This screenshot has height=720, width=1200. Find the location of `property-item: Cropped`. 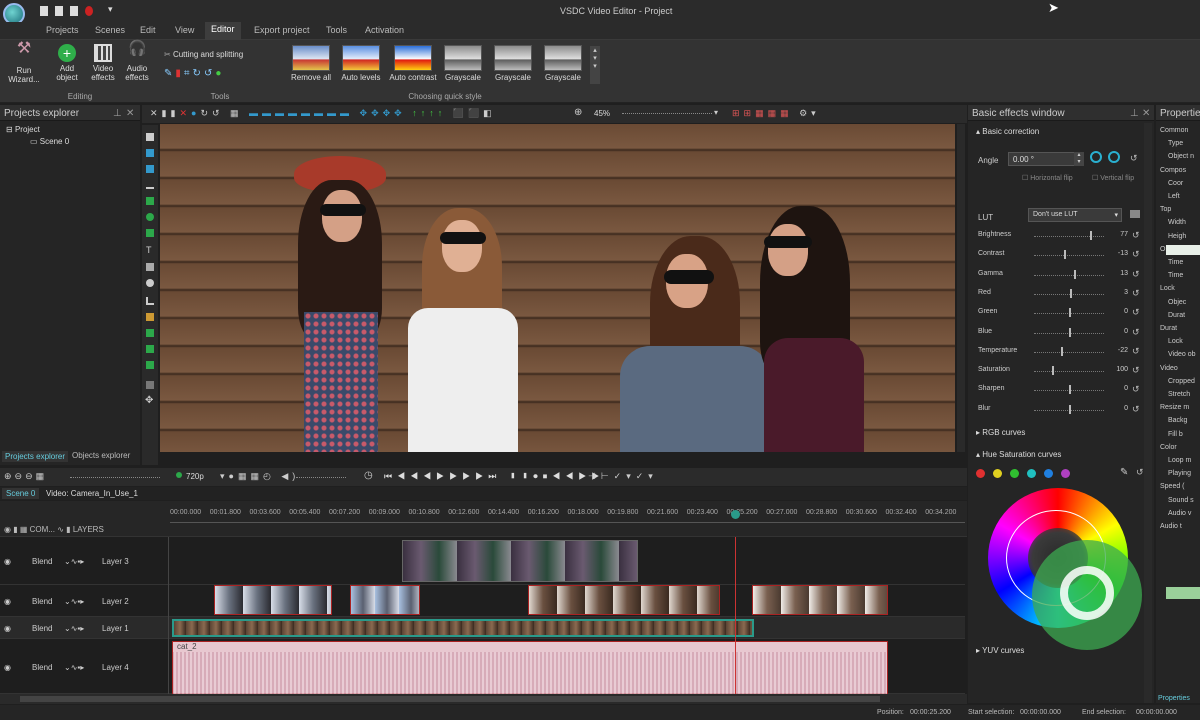

property-item: Cropped is located at coordinates (1181, 381).